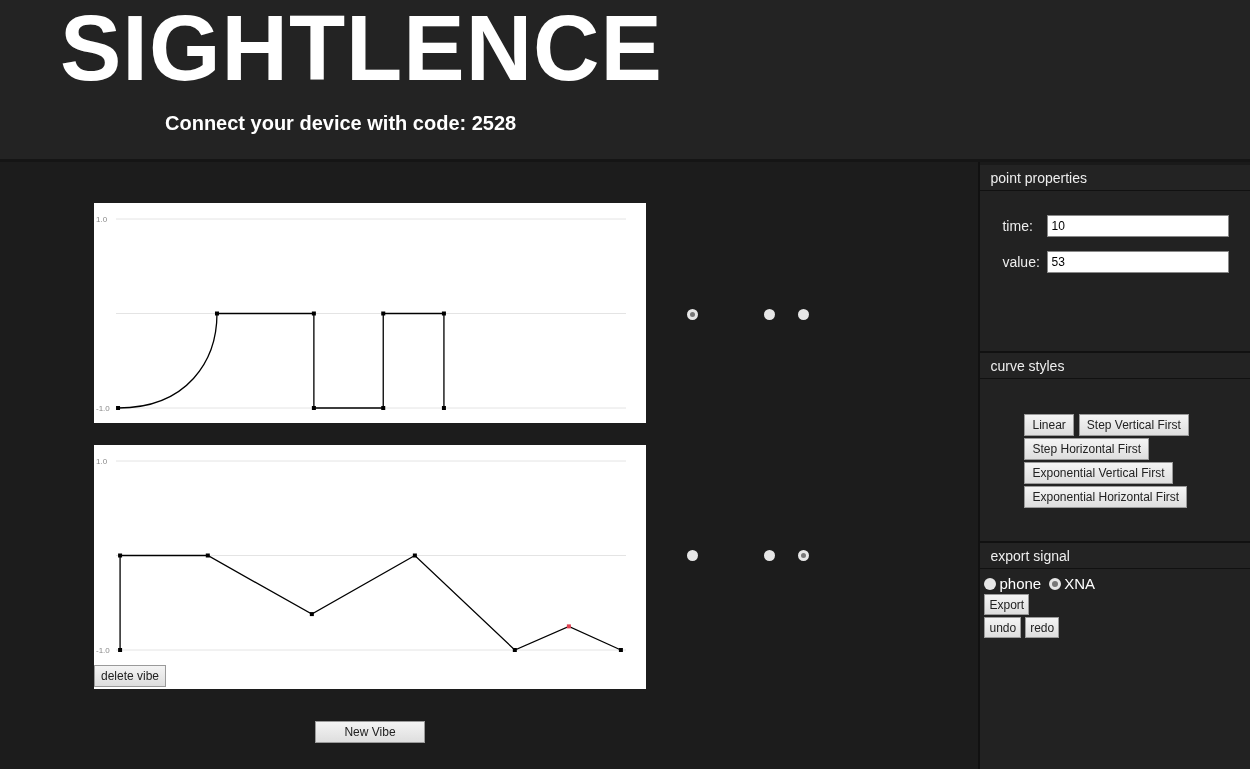  I want to click on curve-style-button: Linear, so click(1049, 425).